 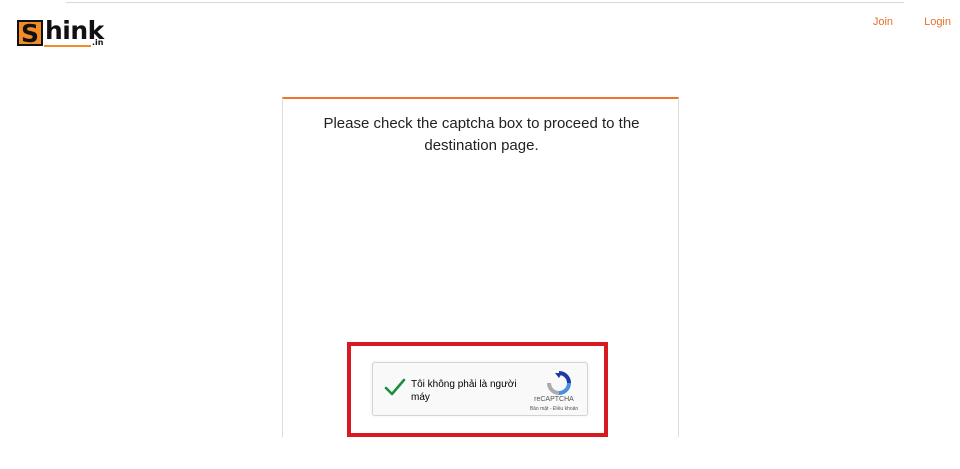 I want to click on privacy-link: Bảo mật, so click(x=539, y=409).